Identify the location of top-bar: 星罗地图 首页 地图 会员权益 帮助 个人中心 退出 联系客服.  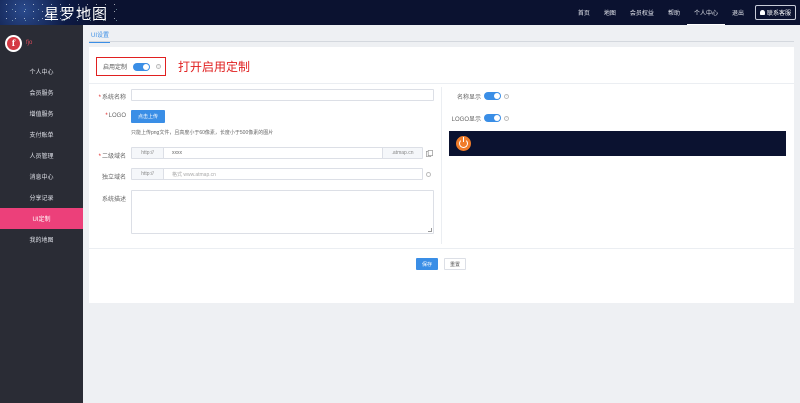
(400, 12).